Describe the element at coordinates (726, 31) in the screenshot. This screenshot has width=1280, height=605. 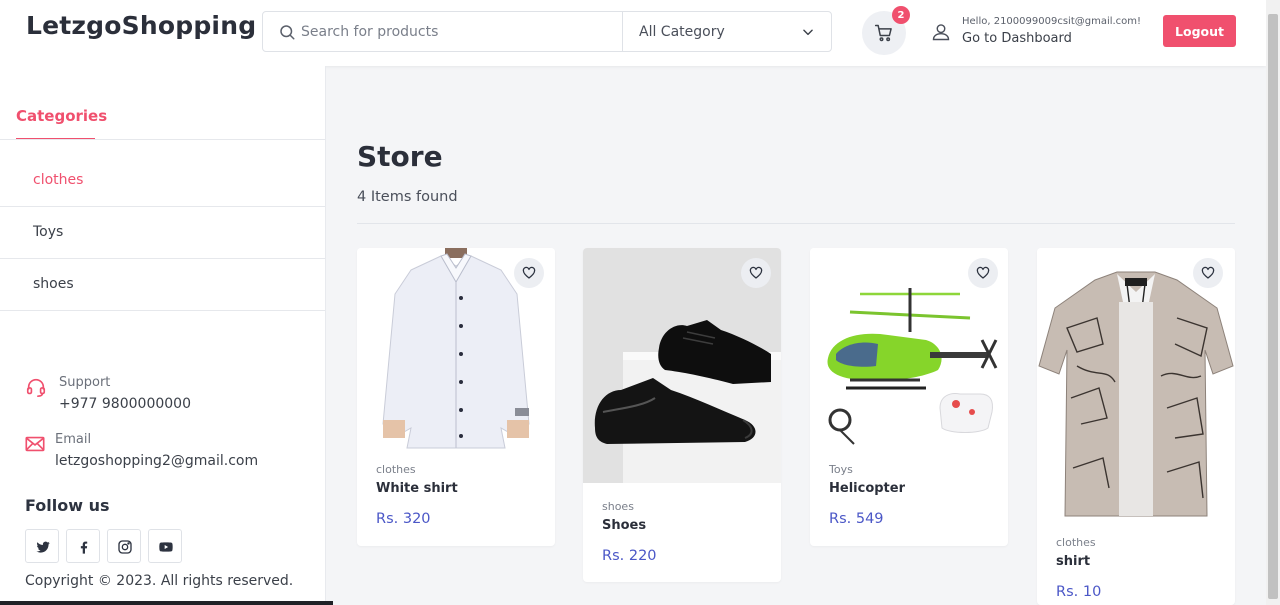
I see `category-select: All Category` at that location.